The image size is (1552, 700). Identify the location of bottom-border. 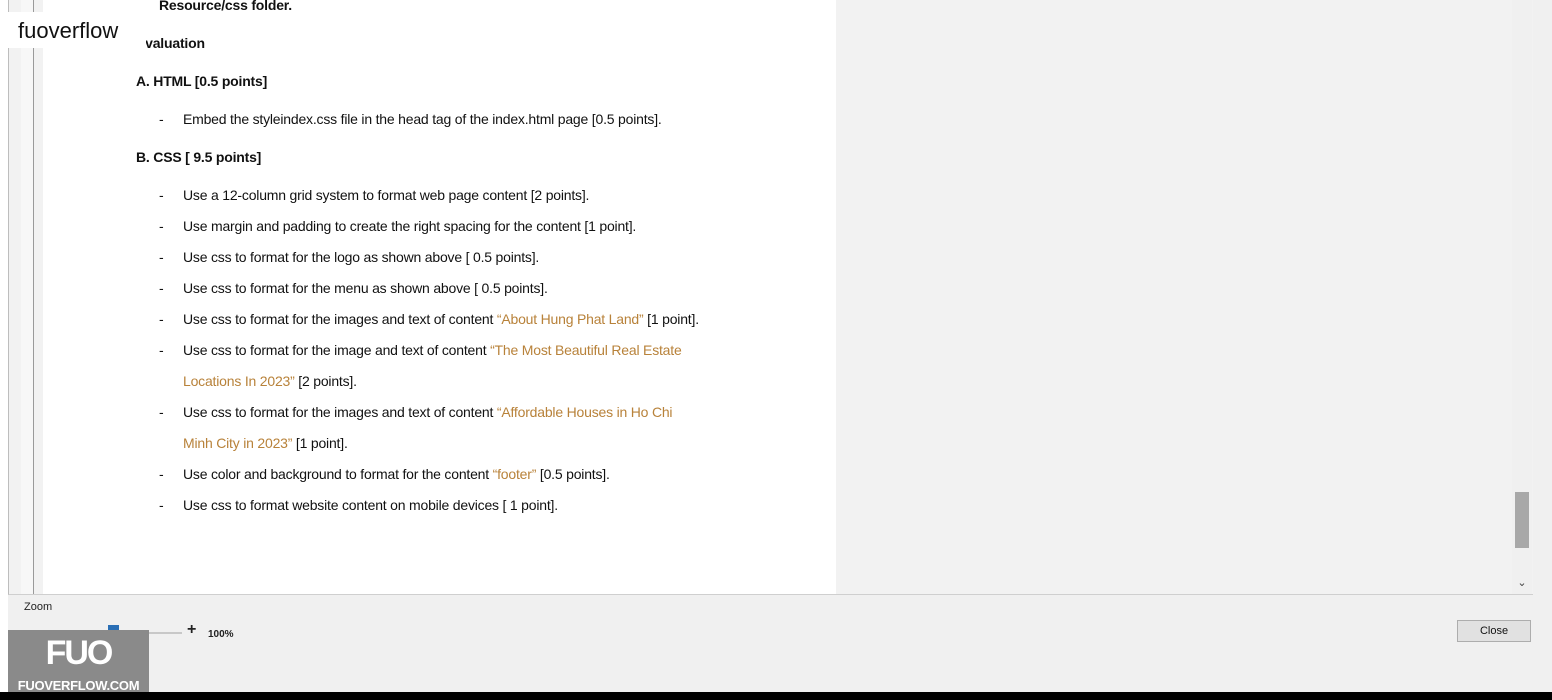
(776, 696).